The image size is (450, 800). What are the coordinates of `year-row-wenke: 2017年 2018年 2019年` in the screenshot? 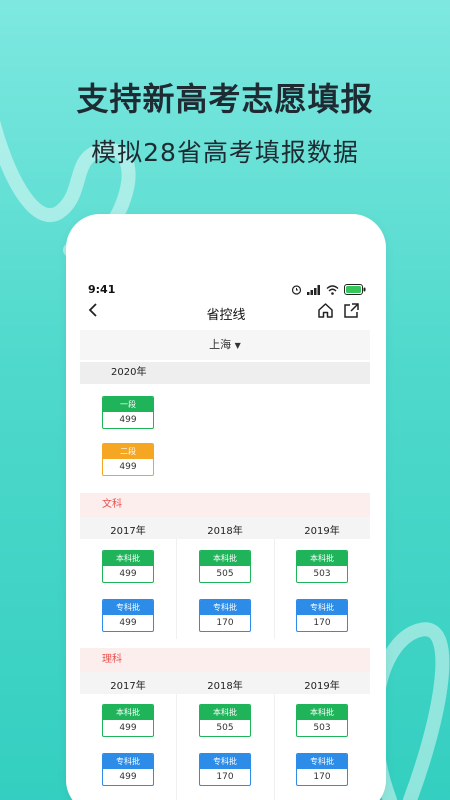 It's located at (225, 528).